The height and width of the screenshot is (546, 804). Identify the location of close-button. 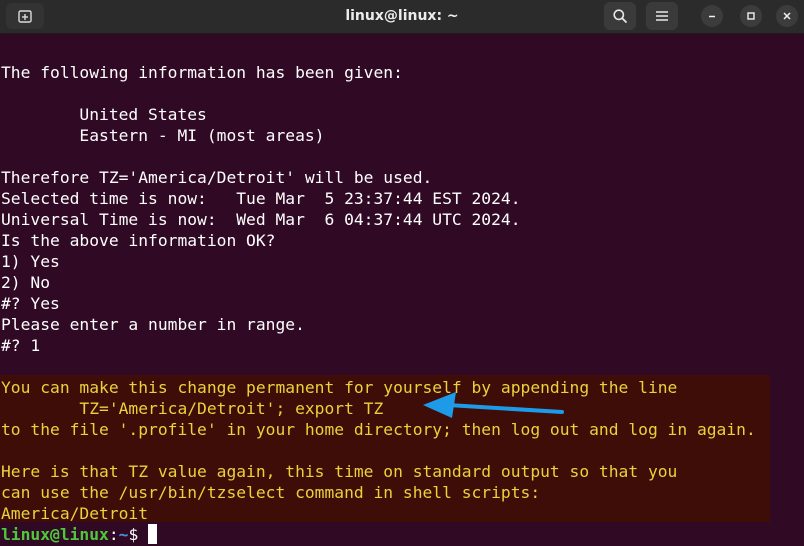
(787, 16).